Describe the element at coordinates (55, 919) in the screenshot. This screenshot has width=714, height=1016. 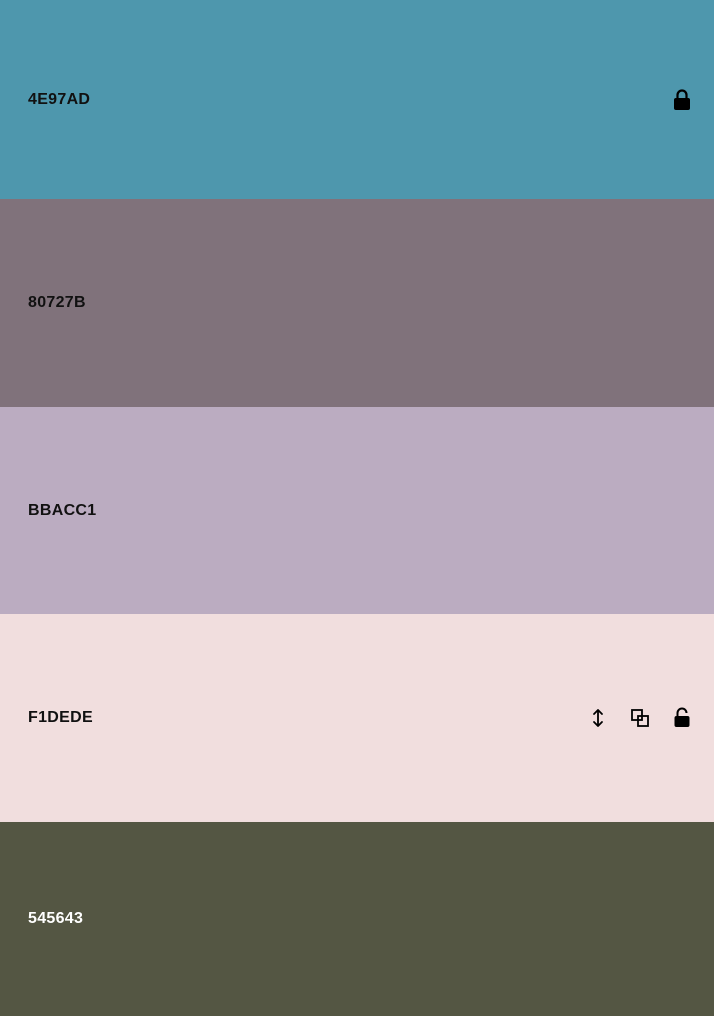
I see `hex-code-label: 545643` at that location.